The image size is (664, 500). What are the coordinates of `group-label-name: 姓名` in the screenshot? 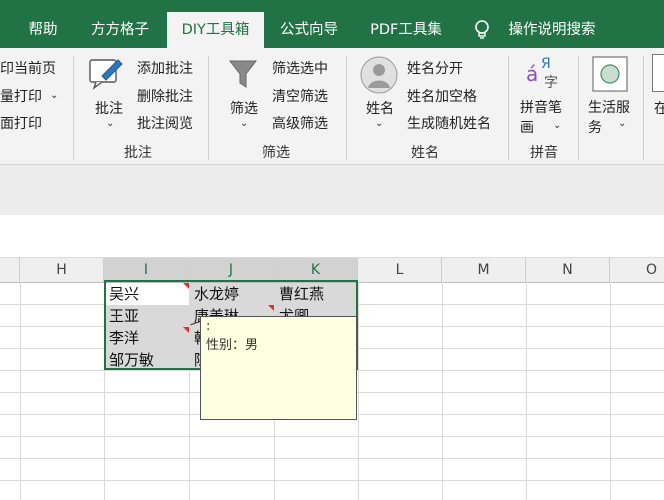 It's located at (425, 153).